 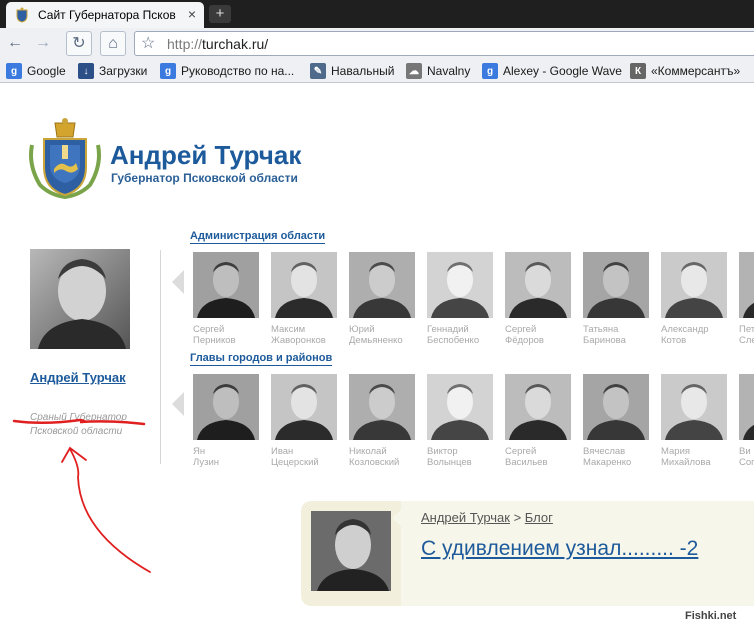 I want to click on heads-scroll-left-icon, so click(x=178, y=404).